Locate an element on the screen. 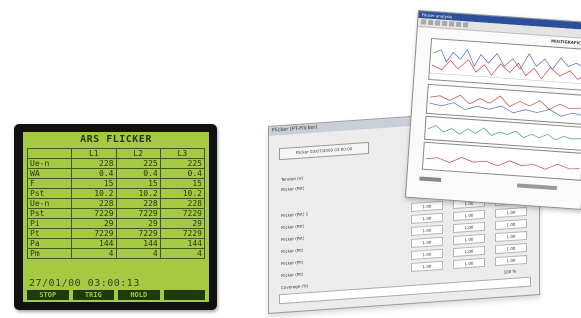 The width and height of the screenshot is (581, 318). lcd-row-label: Pi is located at coordinates (49, 223).